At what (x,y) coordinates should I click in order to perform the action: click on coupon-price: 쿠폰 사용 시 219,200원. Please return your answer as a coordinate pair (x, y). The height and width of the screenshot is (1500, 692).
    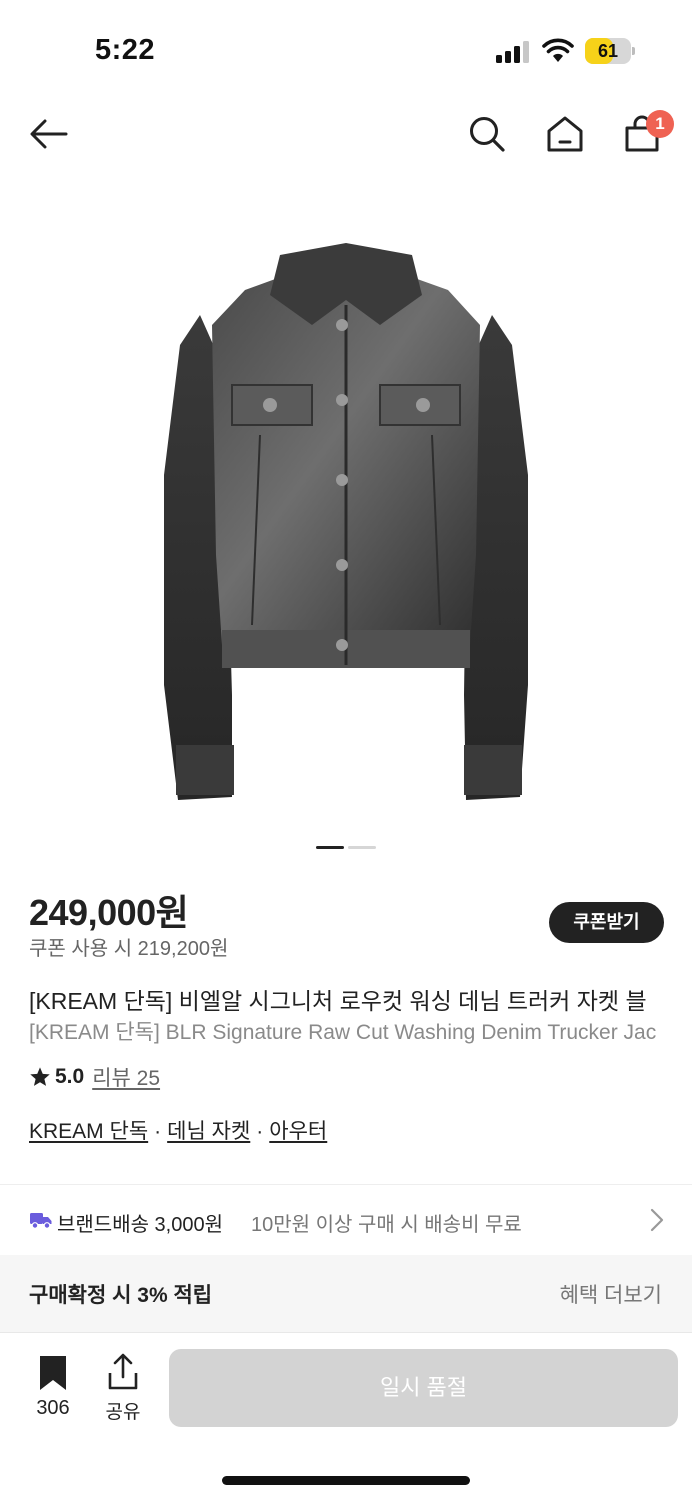
    Looking at the image, I should click on (129, 949).